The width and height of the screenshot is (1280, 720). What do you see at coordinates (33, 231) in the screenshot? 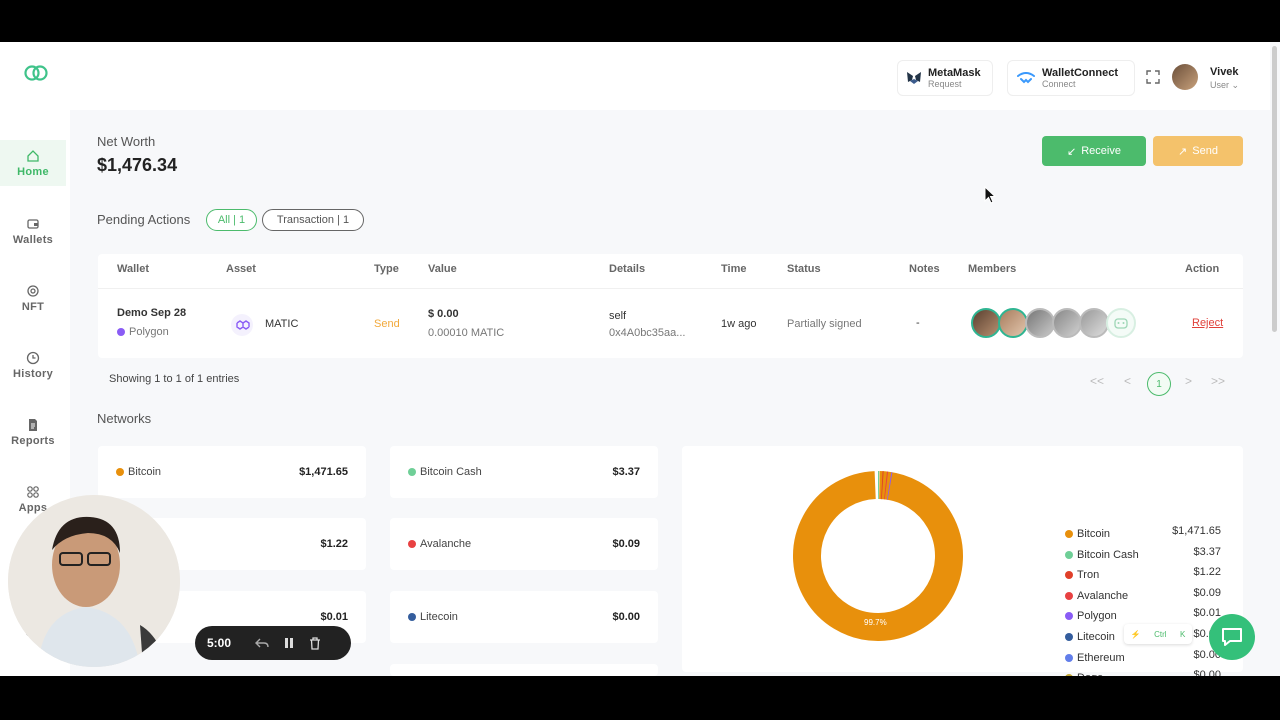
I see `sidebar-item-wallets: Wallets` at bounding box center [33, 231].